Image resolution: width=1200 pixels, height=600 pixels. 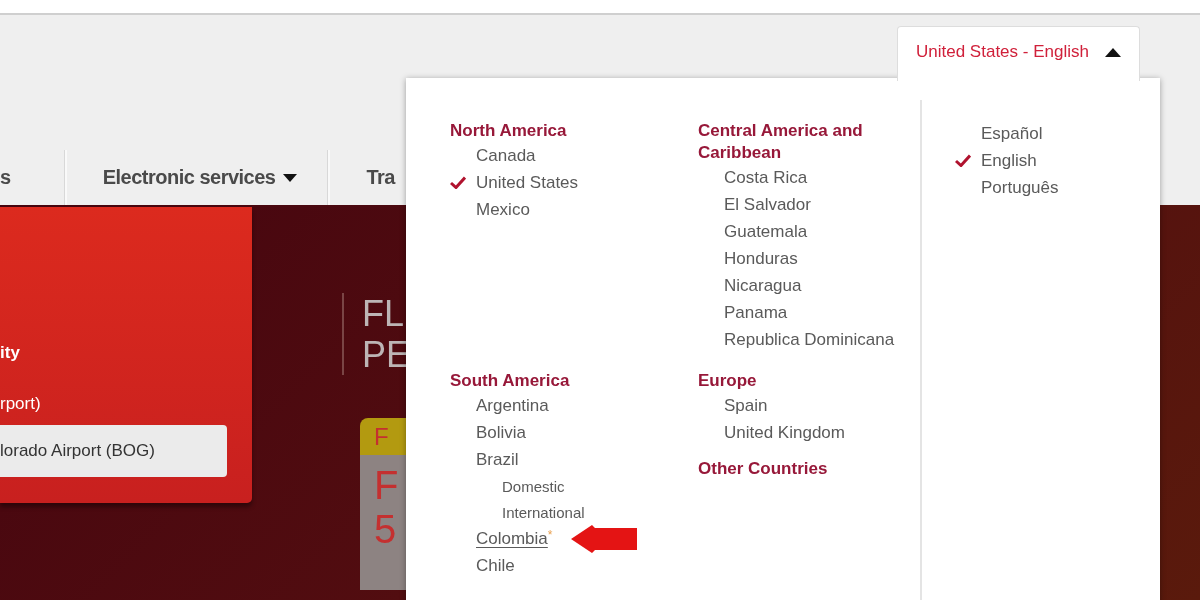 What do you see at coordinates (497, 459) in the screenshot?
I see `country-link: Brazil` at bounding box center [497, 459].